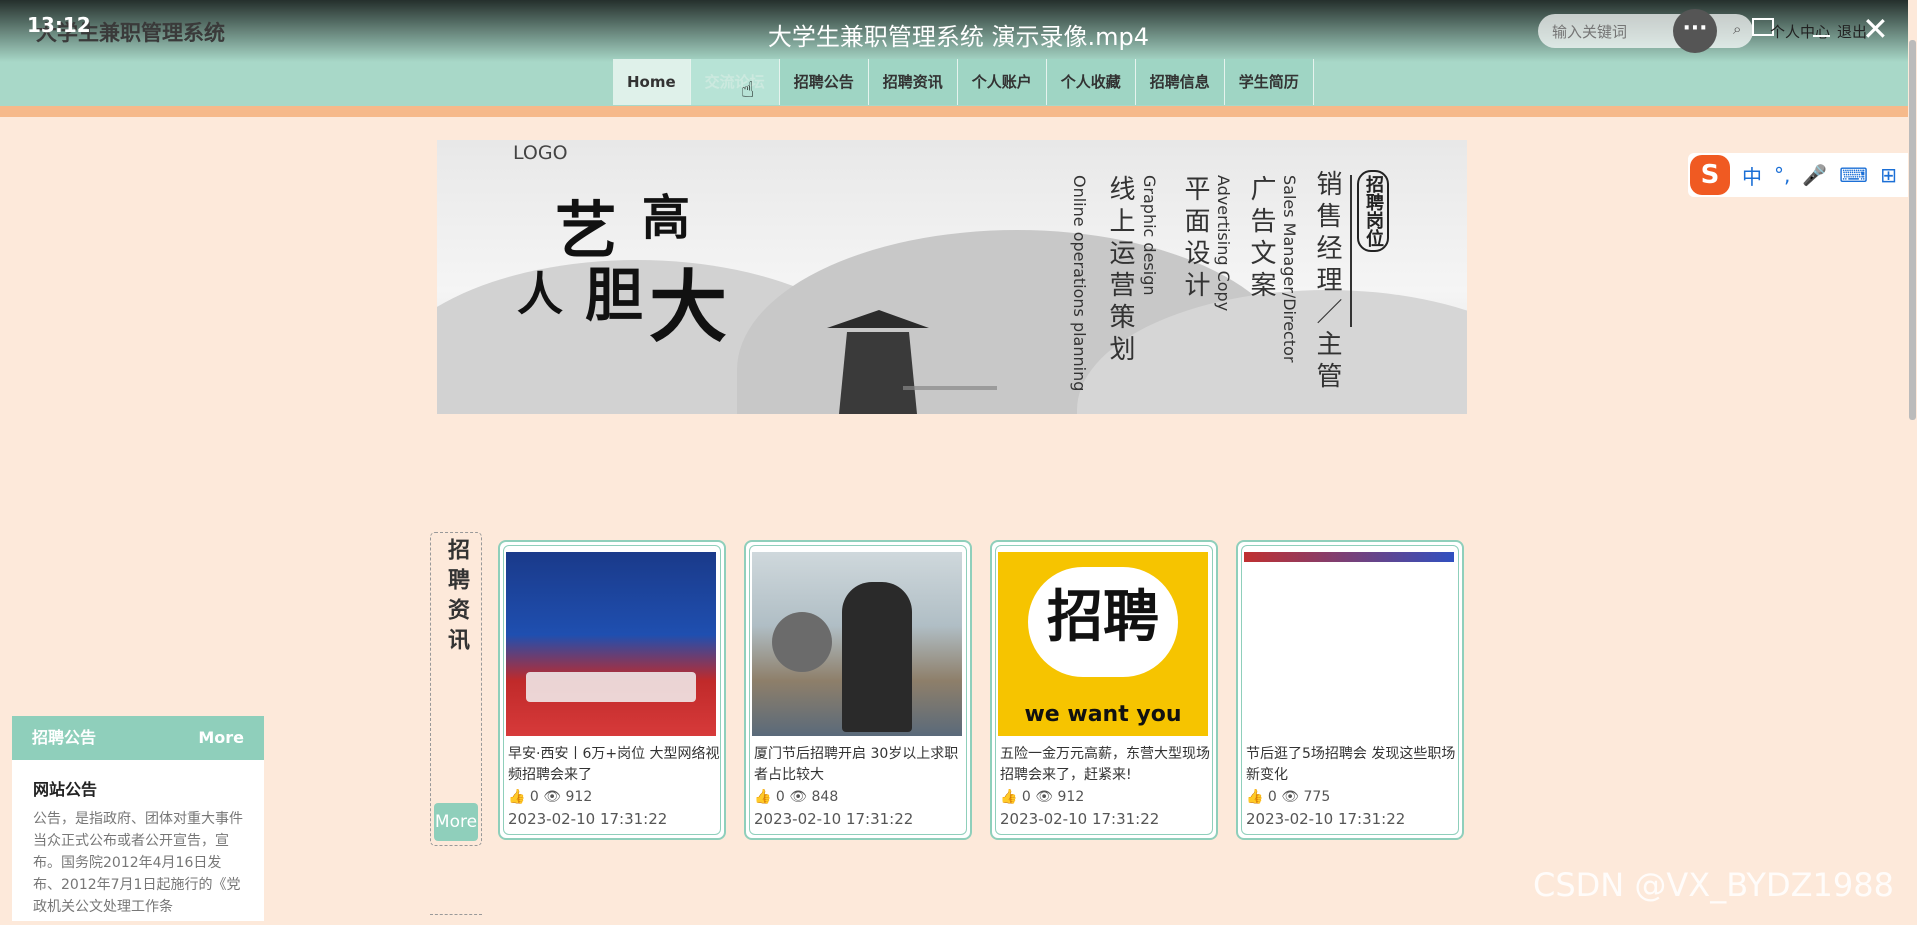 This screenshot has width=1917, height=925. What do you see at coordinates (825, 797) in the screenshot?
I see `view-count: 848` at bounding box center [825, 797].